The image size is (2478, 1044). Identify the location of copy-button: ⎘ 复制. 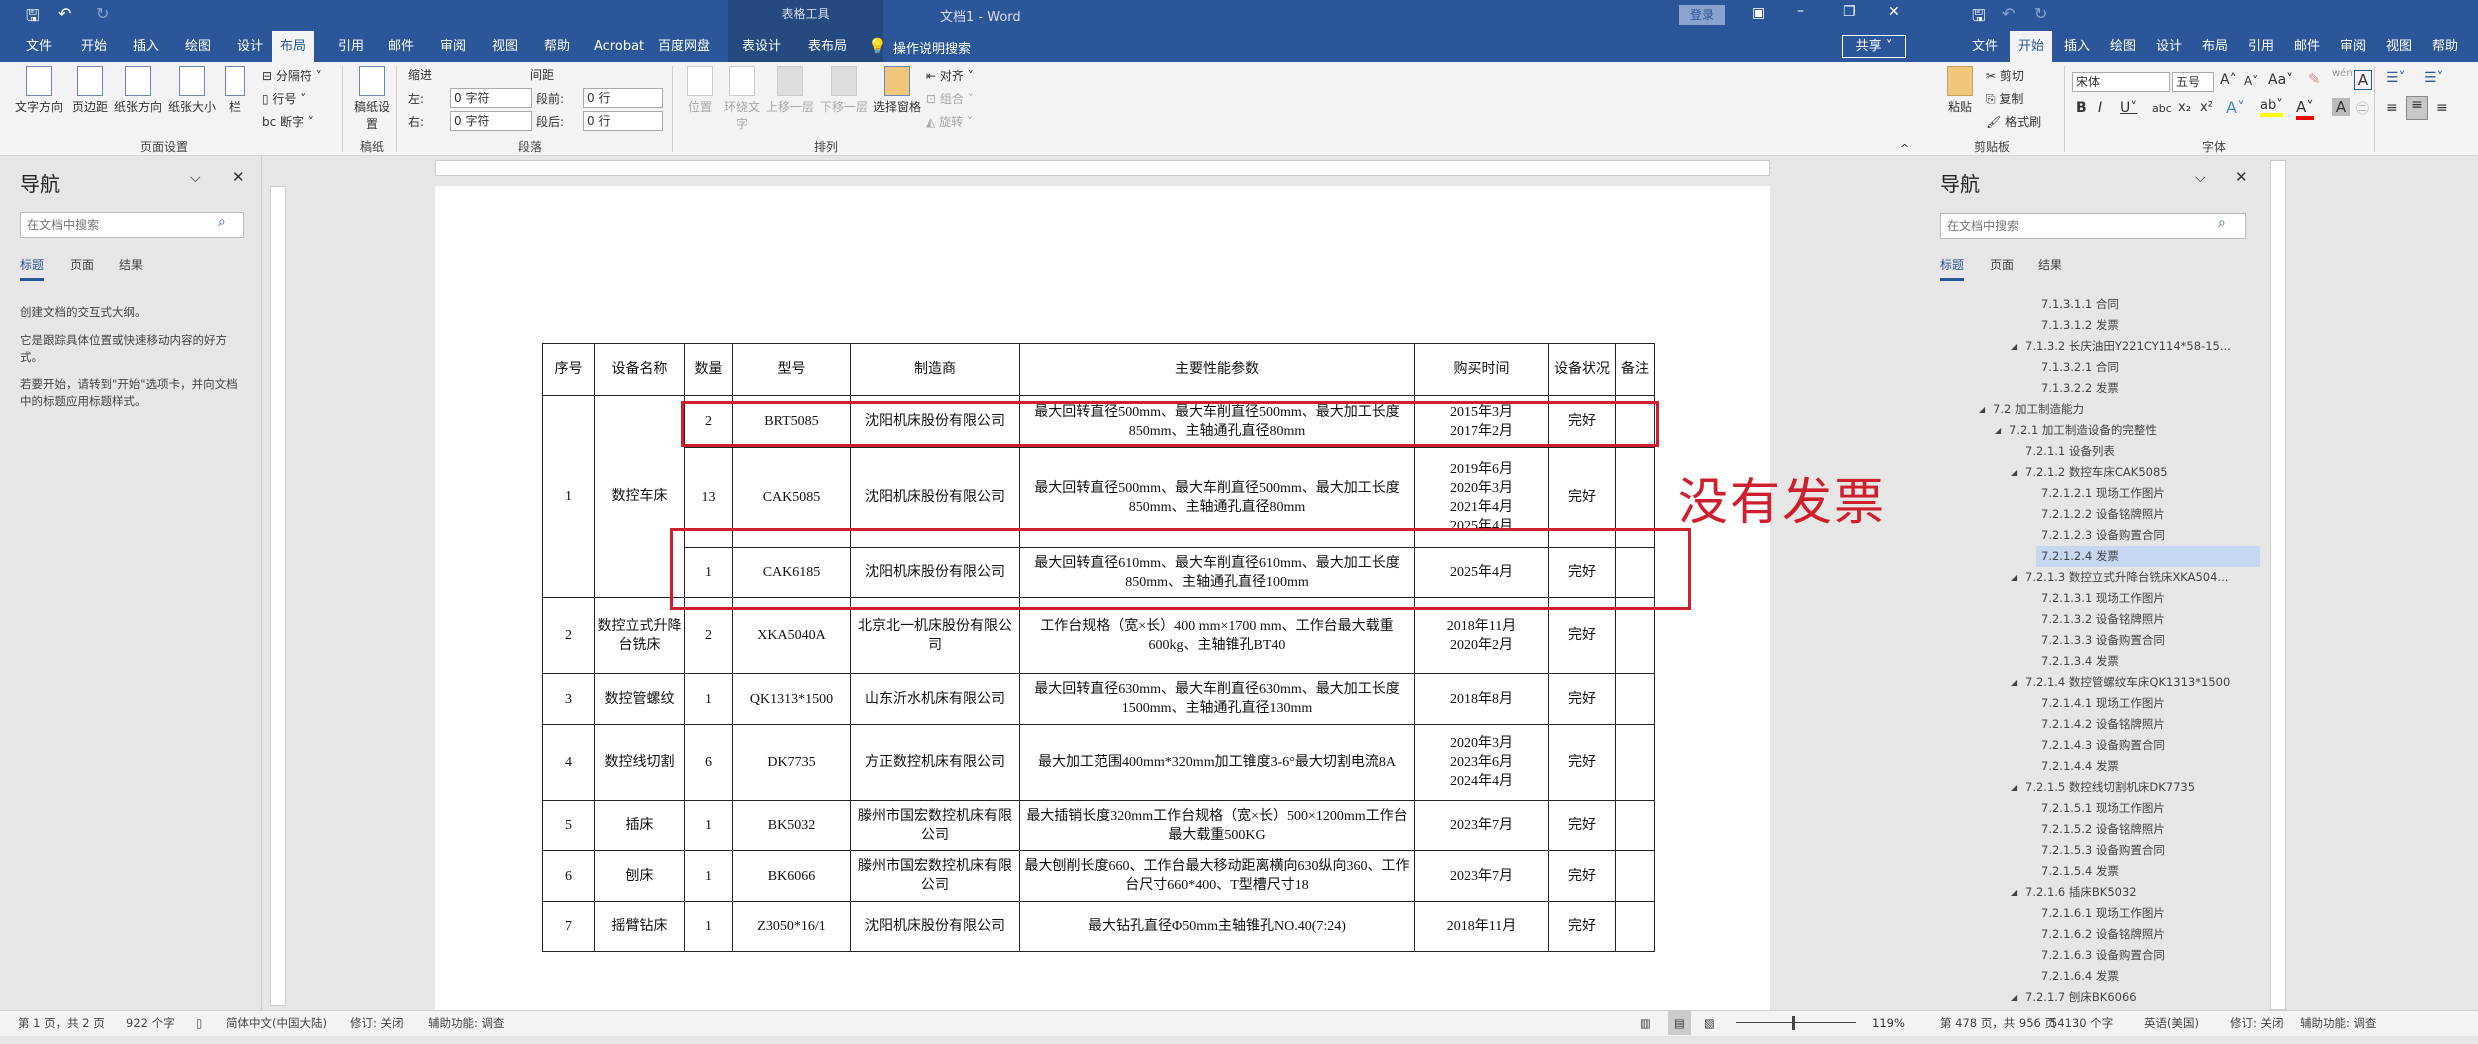
(2004, 98).